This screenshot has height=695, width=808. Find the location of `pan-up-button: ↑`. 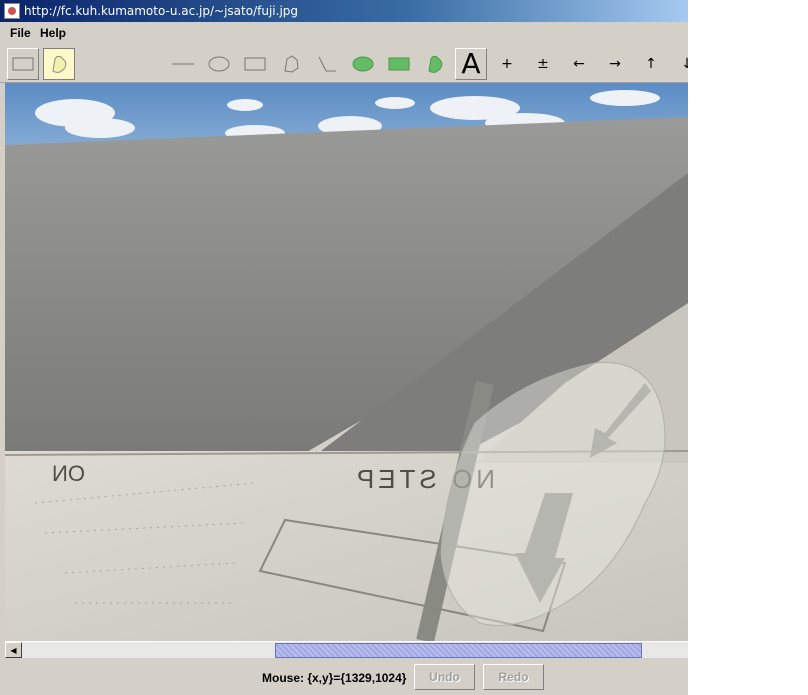

pan-up-button: ↑ is located at coordinates (651, 64).